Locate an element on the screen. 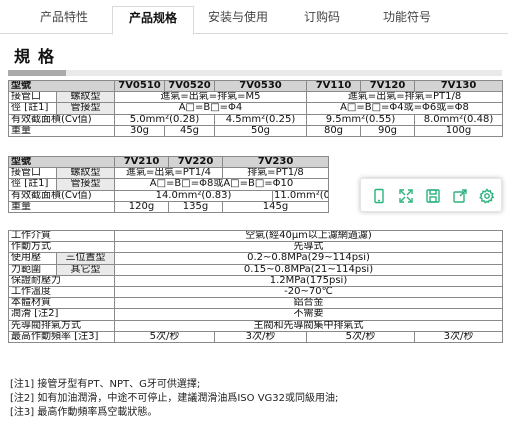  tab-order-code: 订购码 is located at coordinates (322, 21).